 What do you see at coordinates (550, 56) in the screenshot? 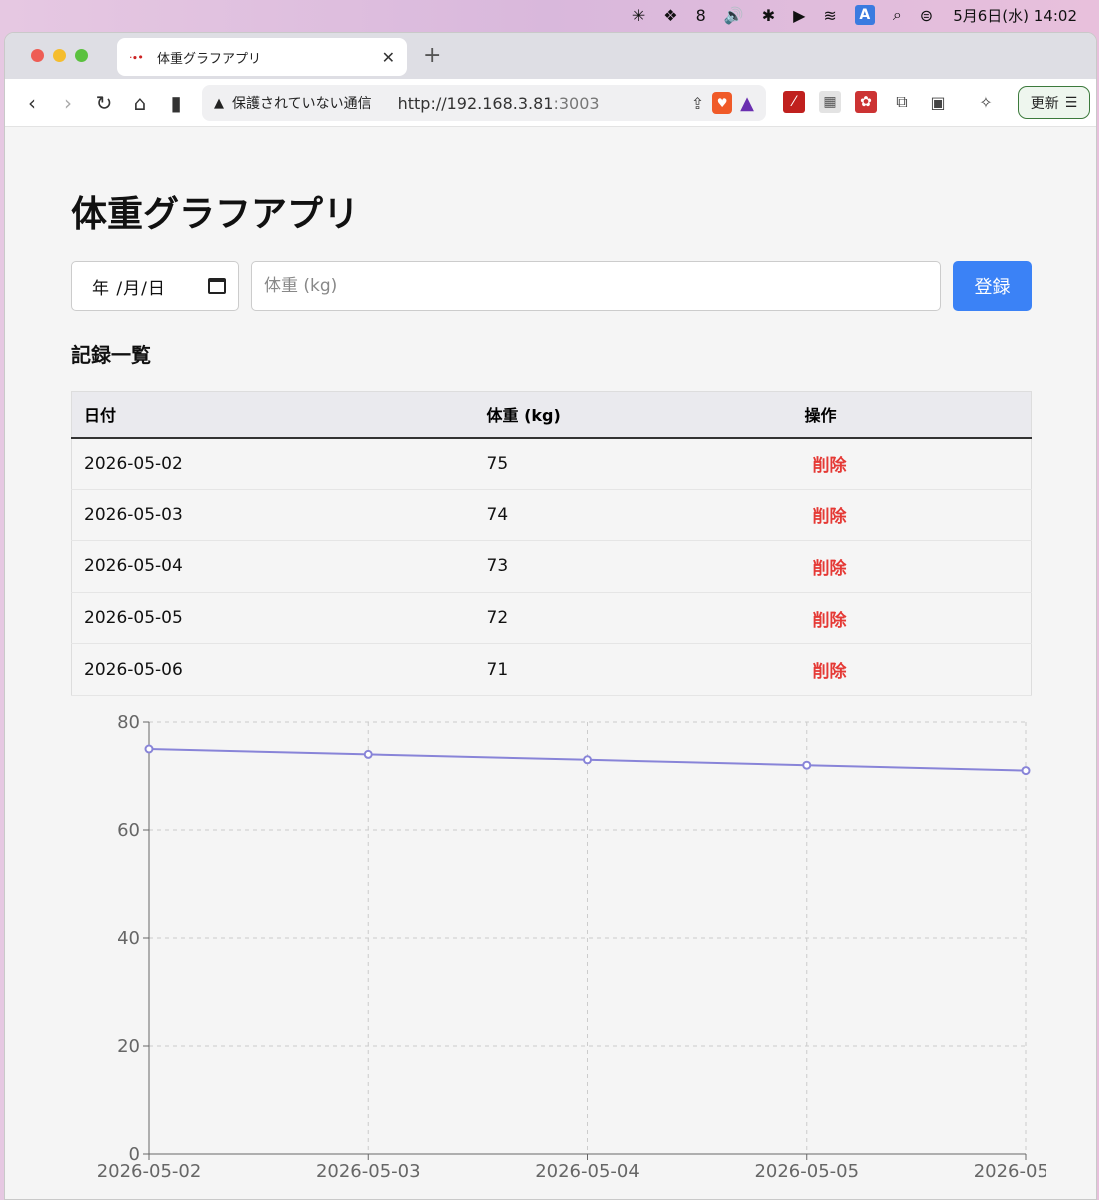
I see `tab-strip: ·∙• 体重グラフアプリ ✕ +` at bounding box center [550, 56].